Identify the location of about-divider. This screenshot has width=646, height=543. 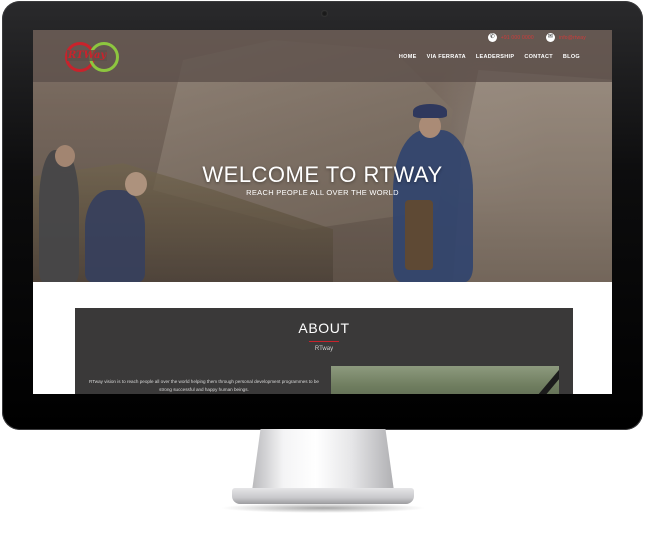
(324, 341).